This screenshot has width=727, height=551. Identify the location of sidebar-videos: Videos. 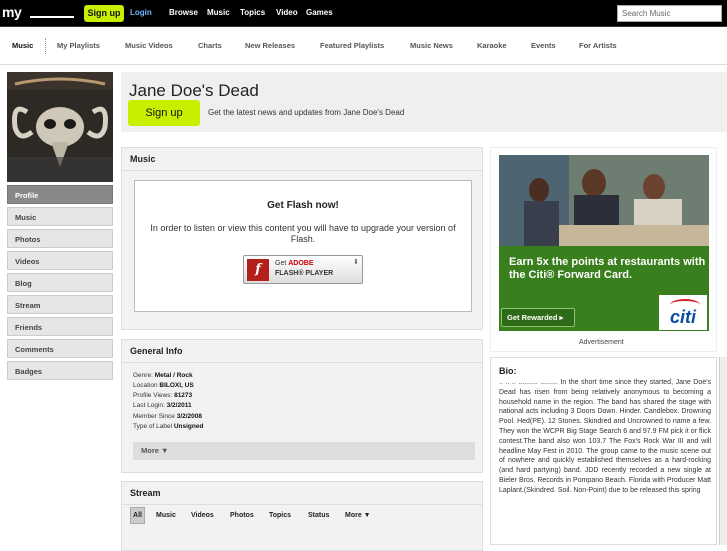
(60, 260).